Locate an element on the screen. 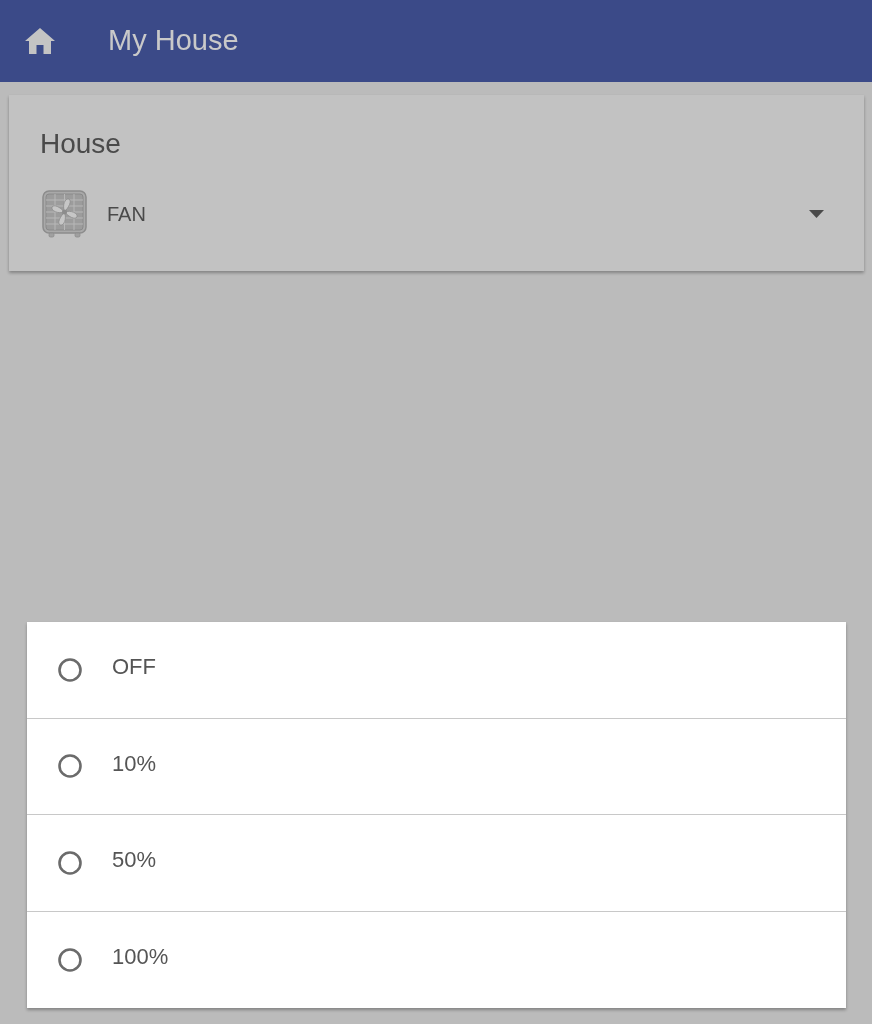 This screenshot has height=1024, width=872. card-title: House is located at coordinates (80, 144).